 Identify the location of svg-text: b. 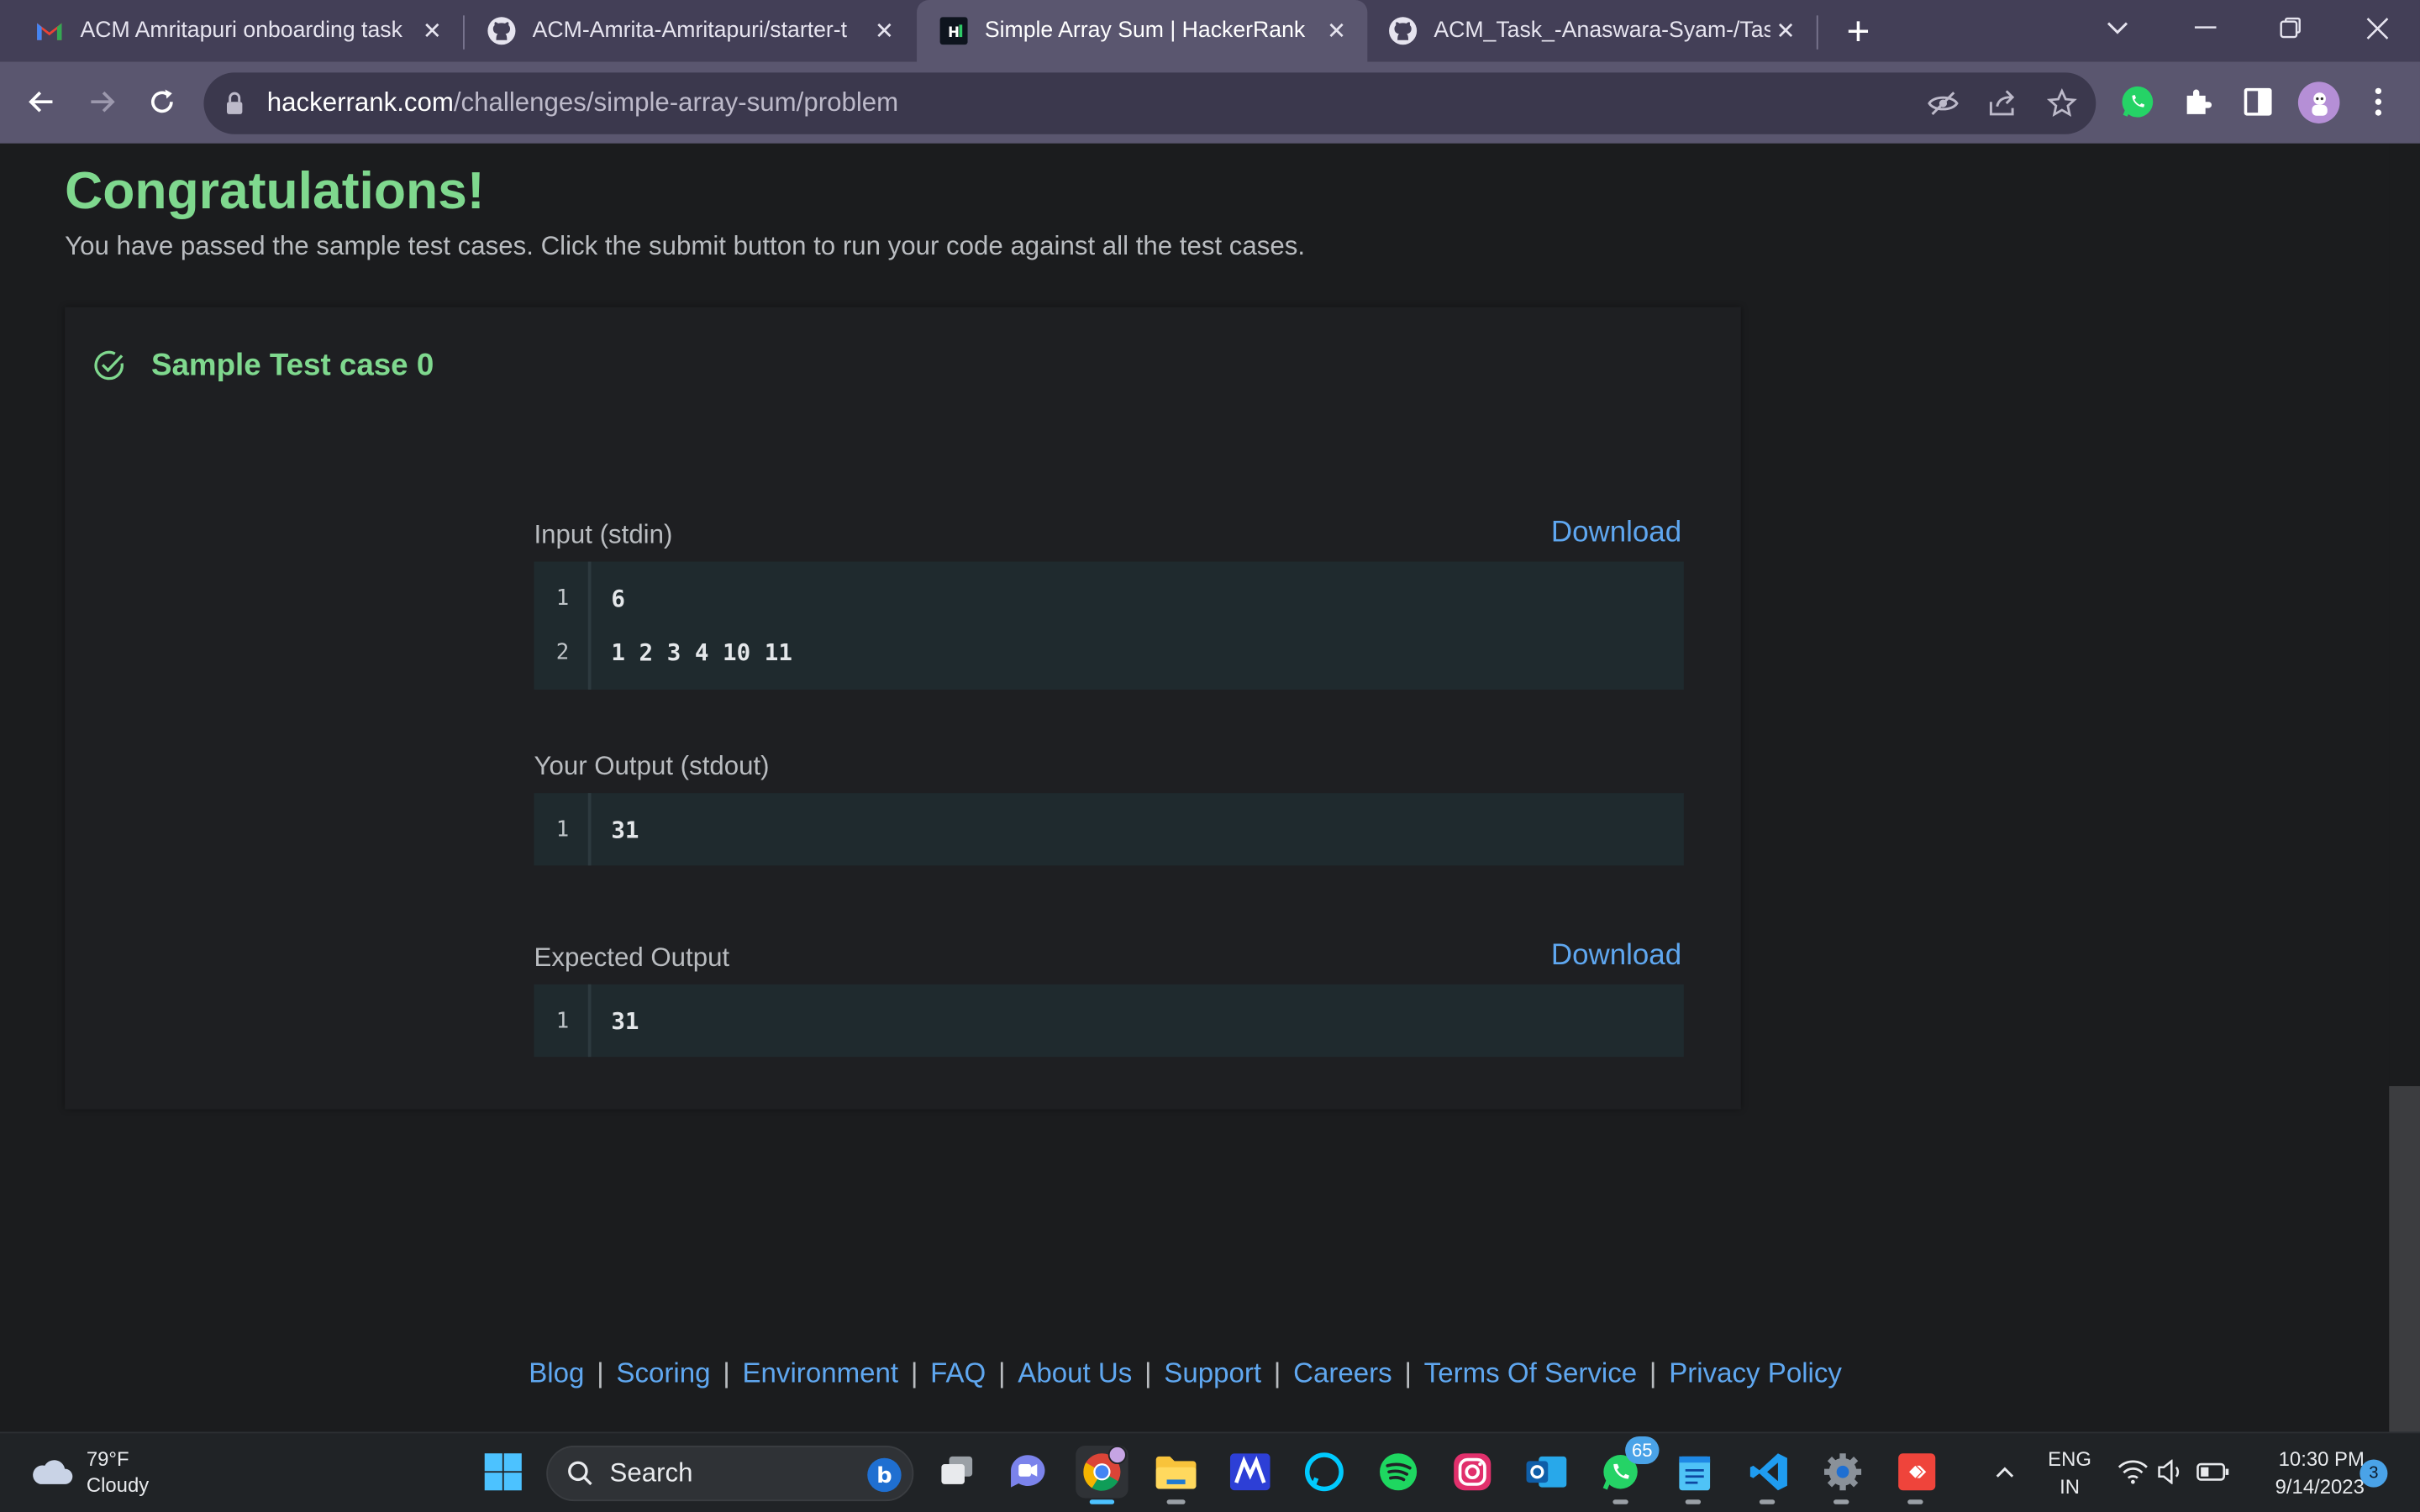
(884, 1475).